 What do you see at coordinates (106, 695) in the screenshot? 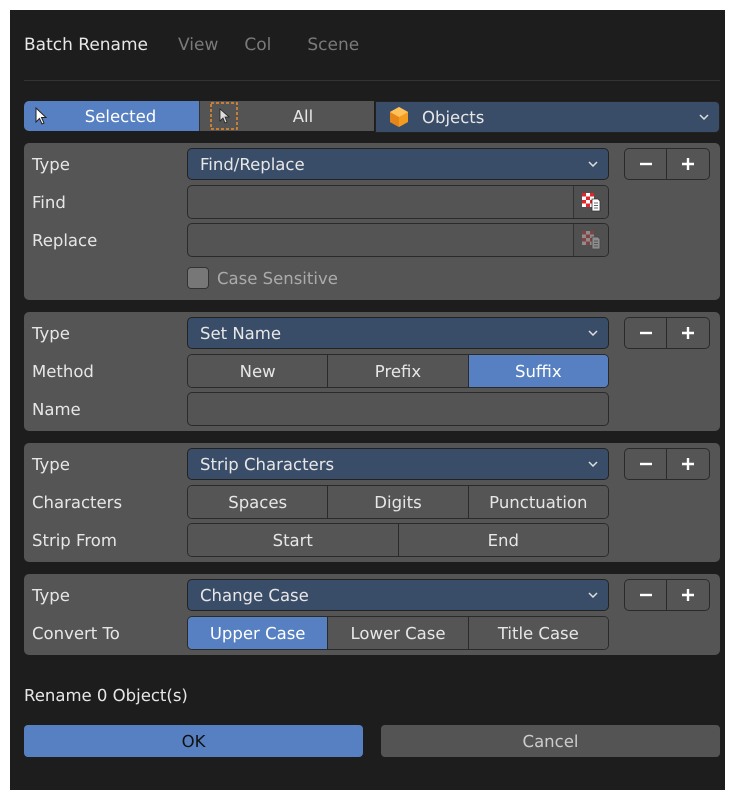
I see `status-text: Rename 0 Object(s)` at bounding box center [106, 695].